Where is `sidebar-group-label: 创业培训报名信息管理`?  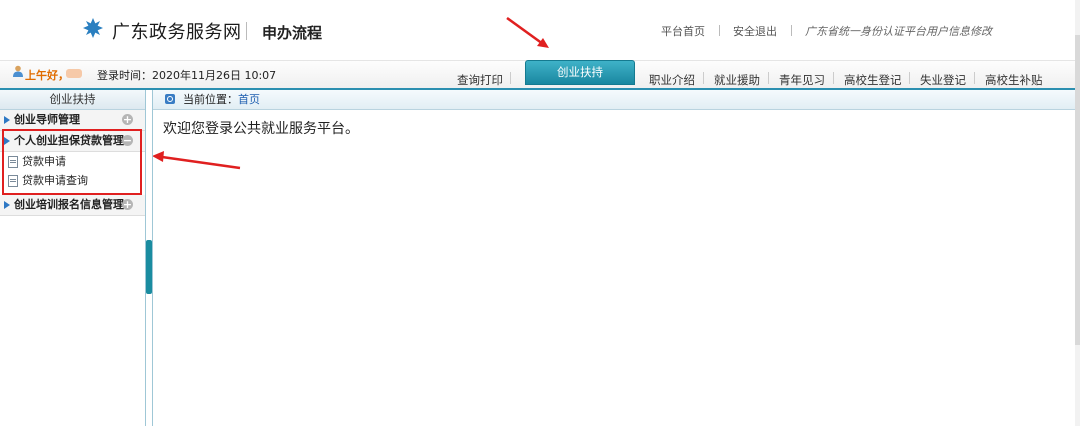 sidebar-group-label: 创业培训报名信息管理 is located at coordinates (69, 204).